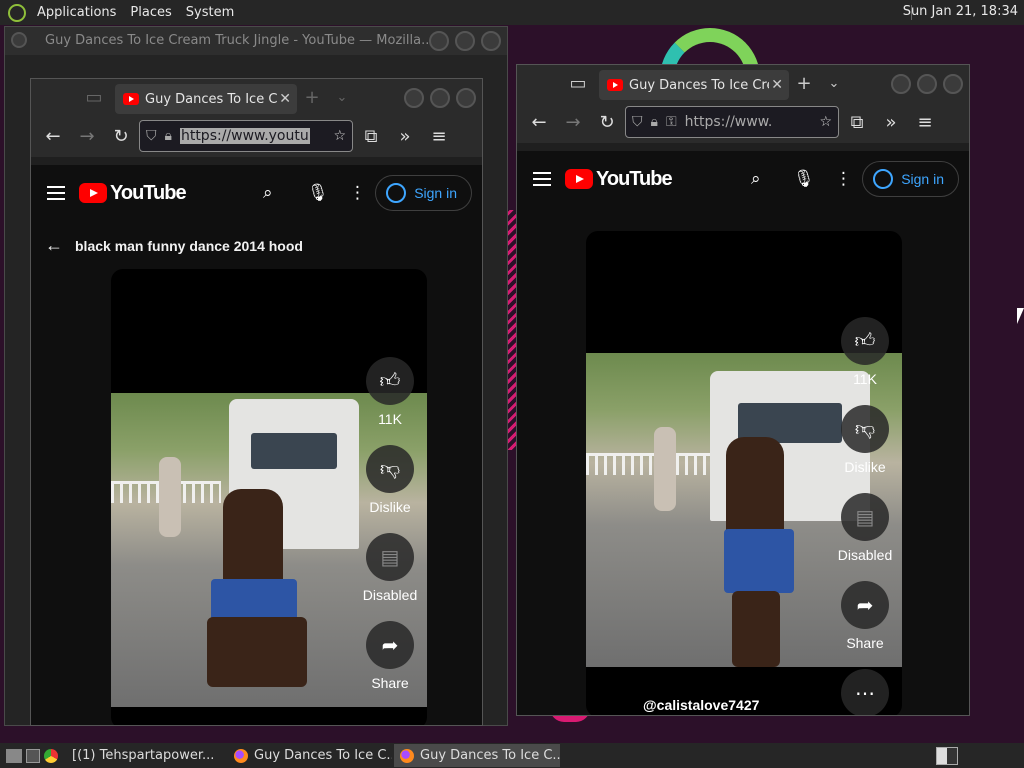  I want to click on url-text: https://www.youtu, so click(244, 136).